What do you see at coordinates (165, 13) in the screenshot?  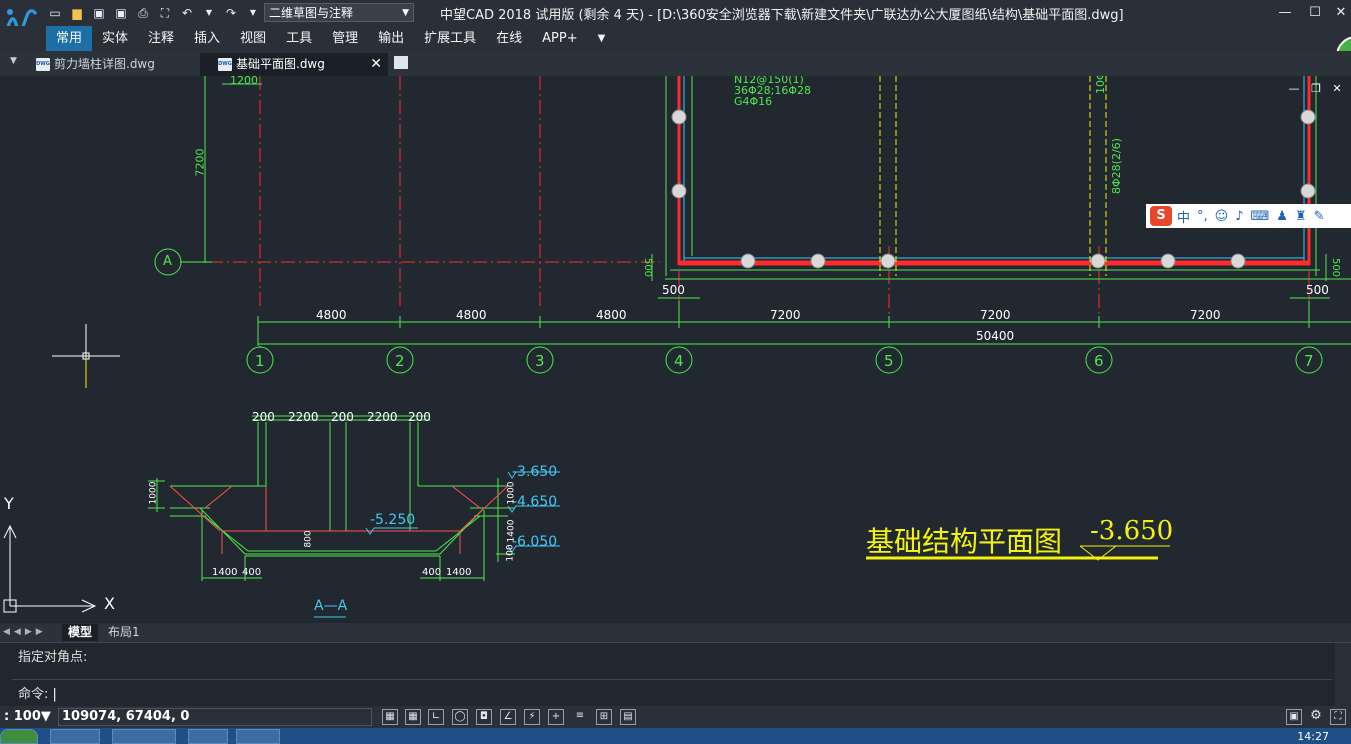 I see `zoom-extents-icon: ⛶` at bounding box center [165, 13].